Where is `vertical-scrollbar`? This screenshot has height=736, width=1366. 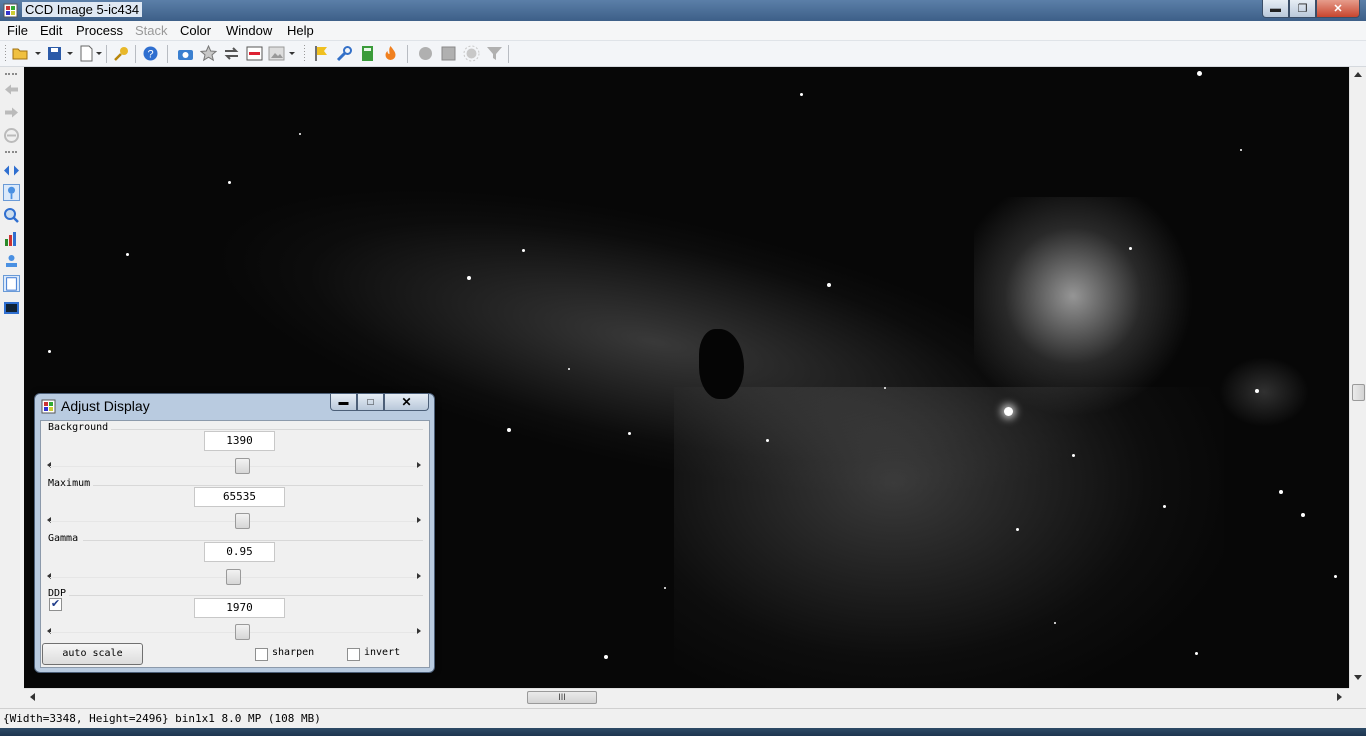 vertical-scrollbar is located at coordinates (1357, 377).